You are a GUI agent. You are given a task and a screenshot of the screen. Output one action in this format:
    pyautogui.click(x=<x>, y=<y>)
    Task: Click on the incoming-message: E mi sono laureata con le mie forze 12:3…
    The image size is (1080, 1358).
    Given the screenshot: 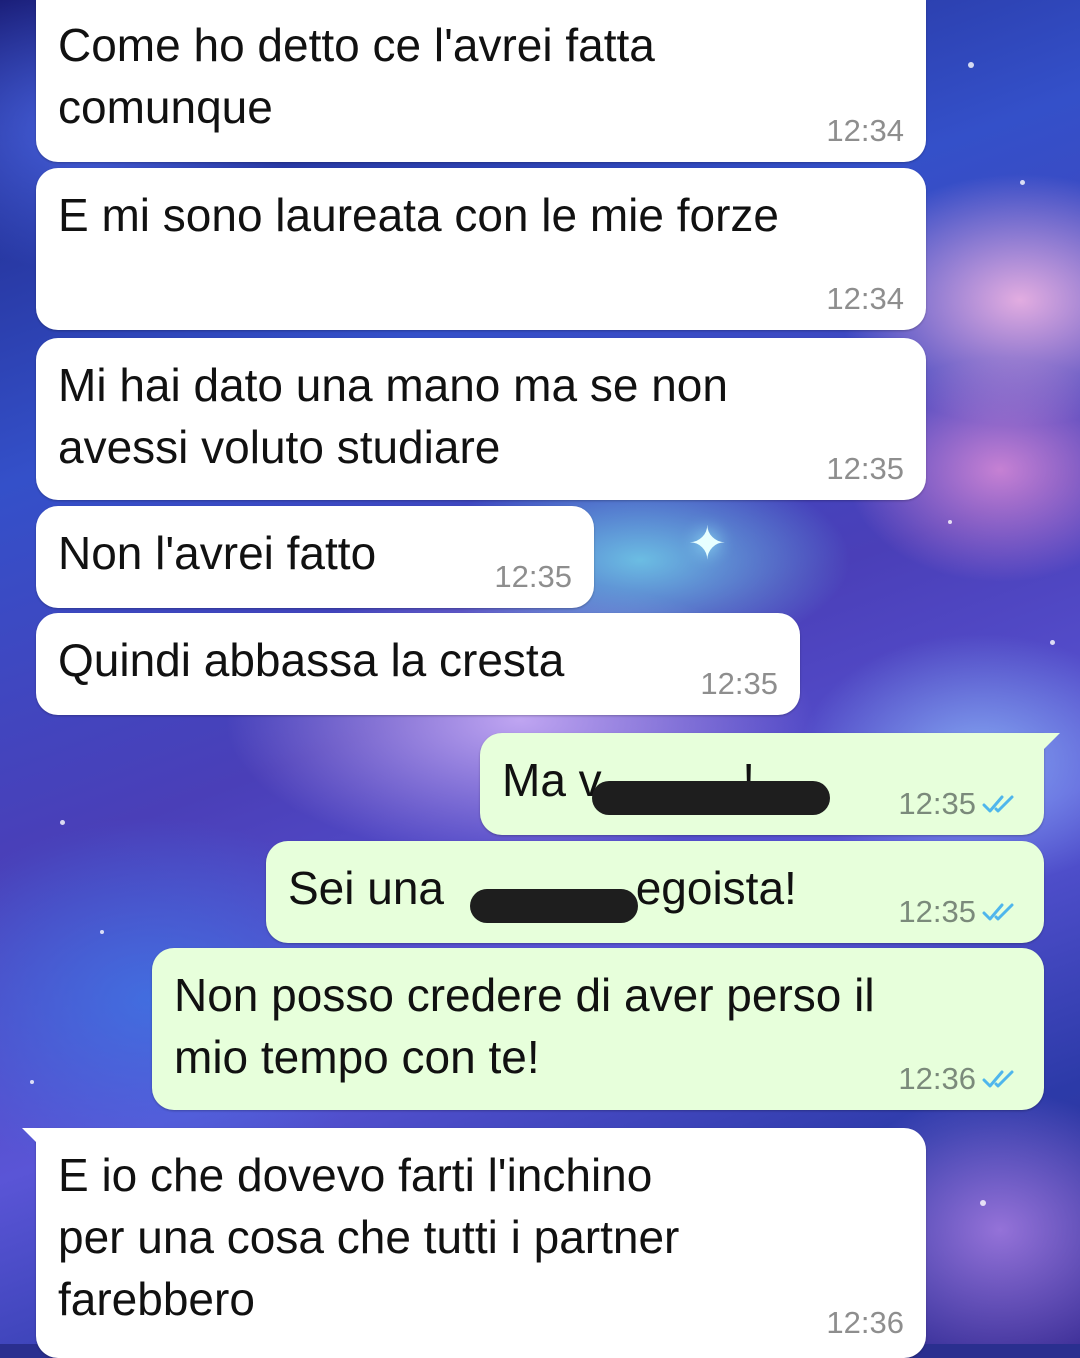 What is the action you would take?
    pyautogui.click(x=481, y=249)
    